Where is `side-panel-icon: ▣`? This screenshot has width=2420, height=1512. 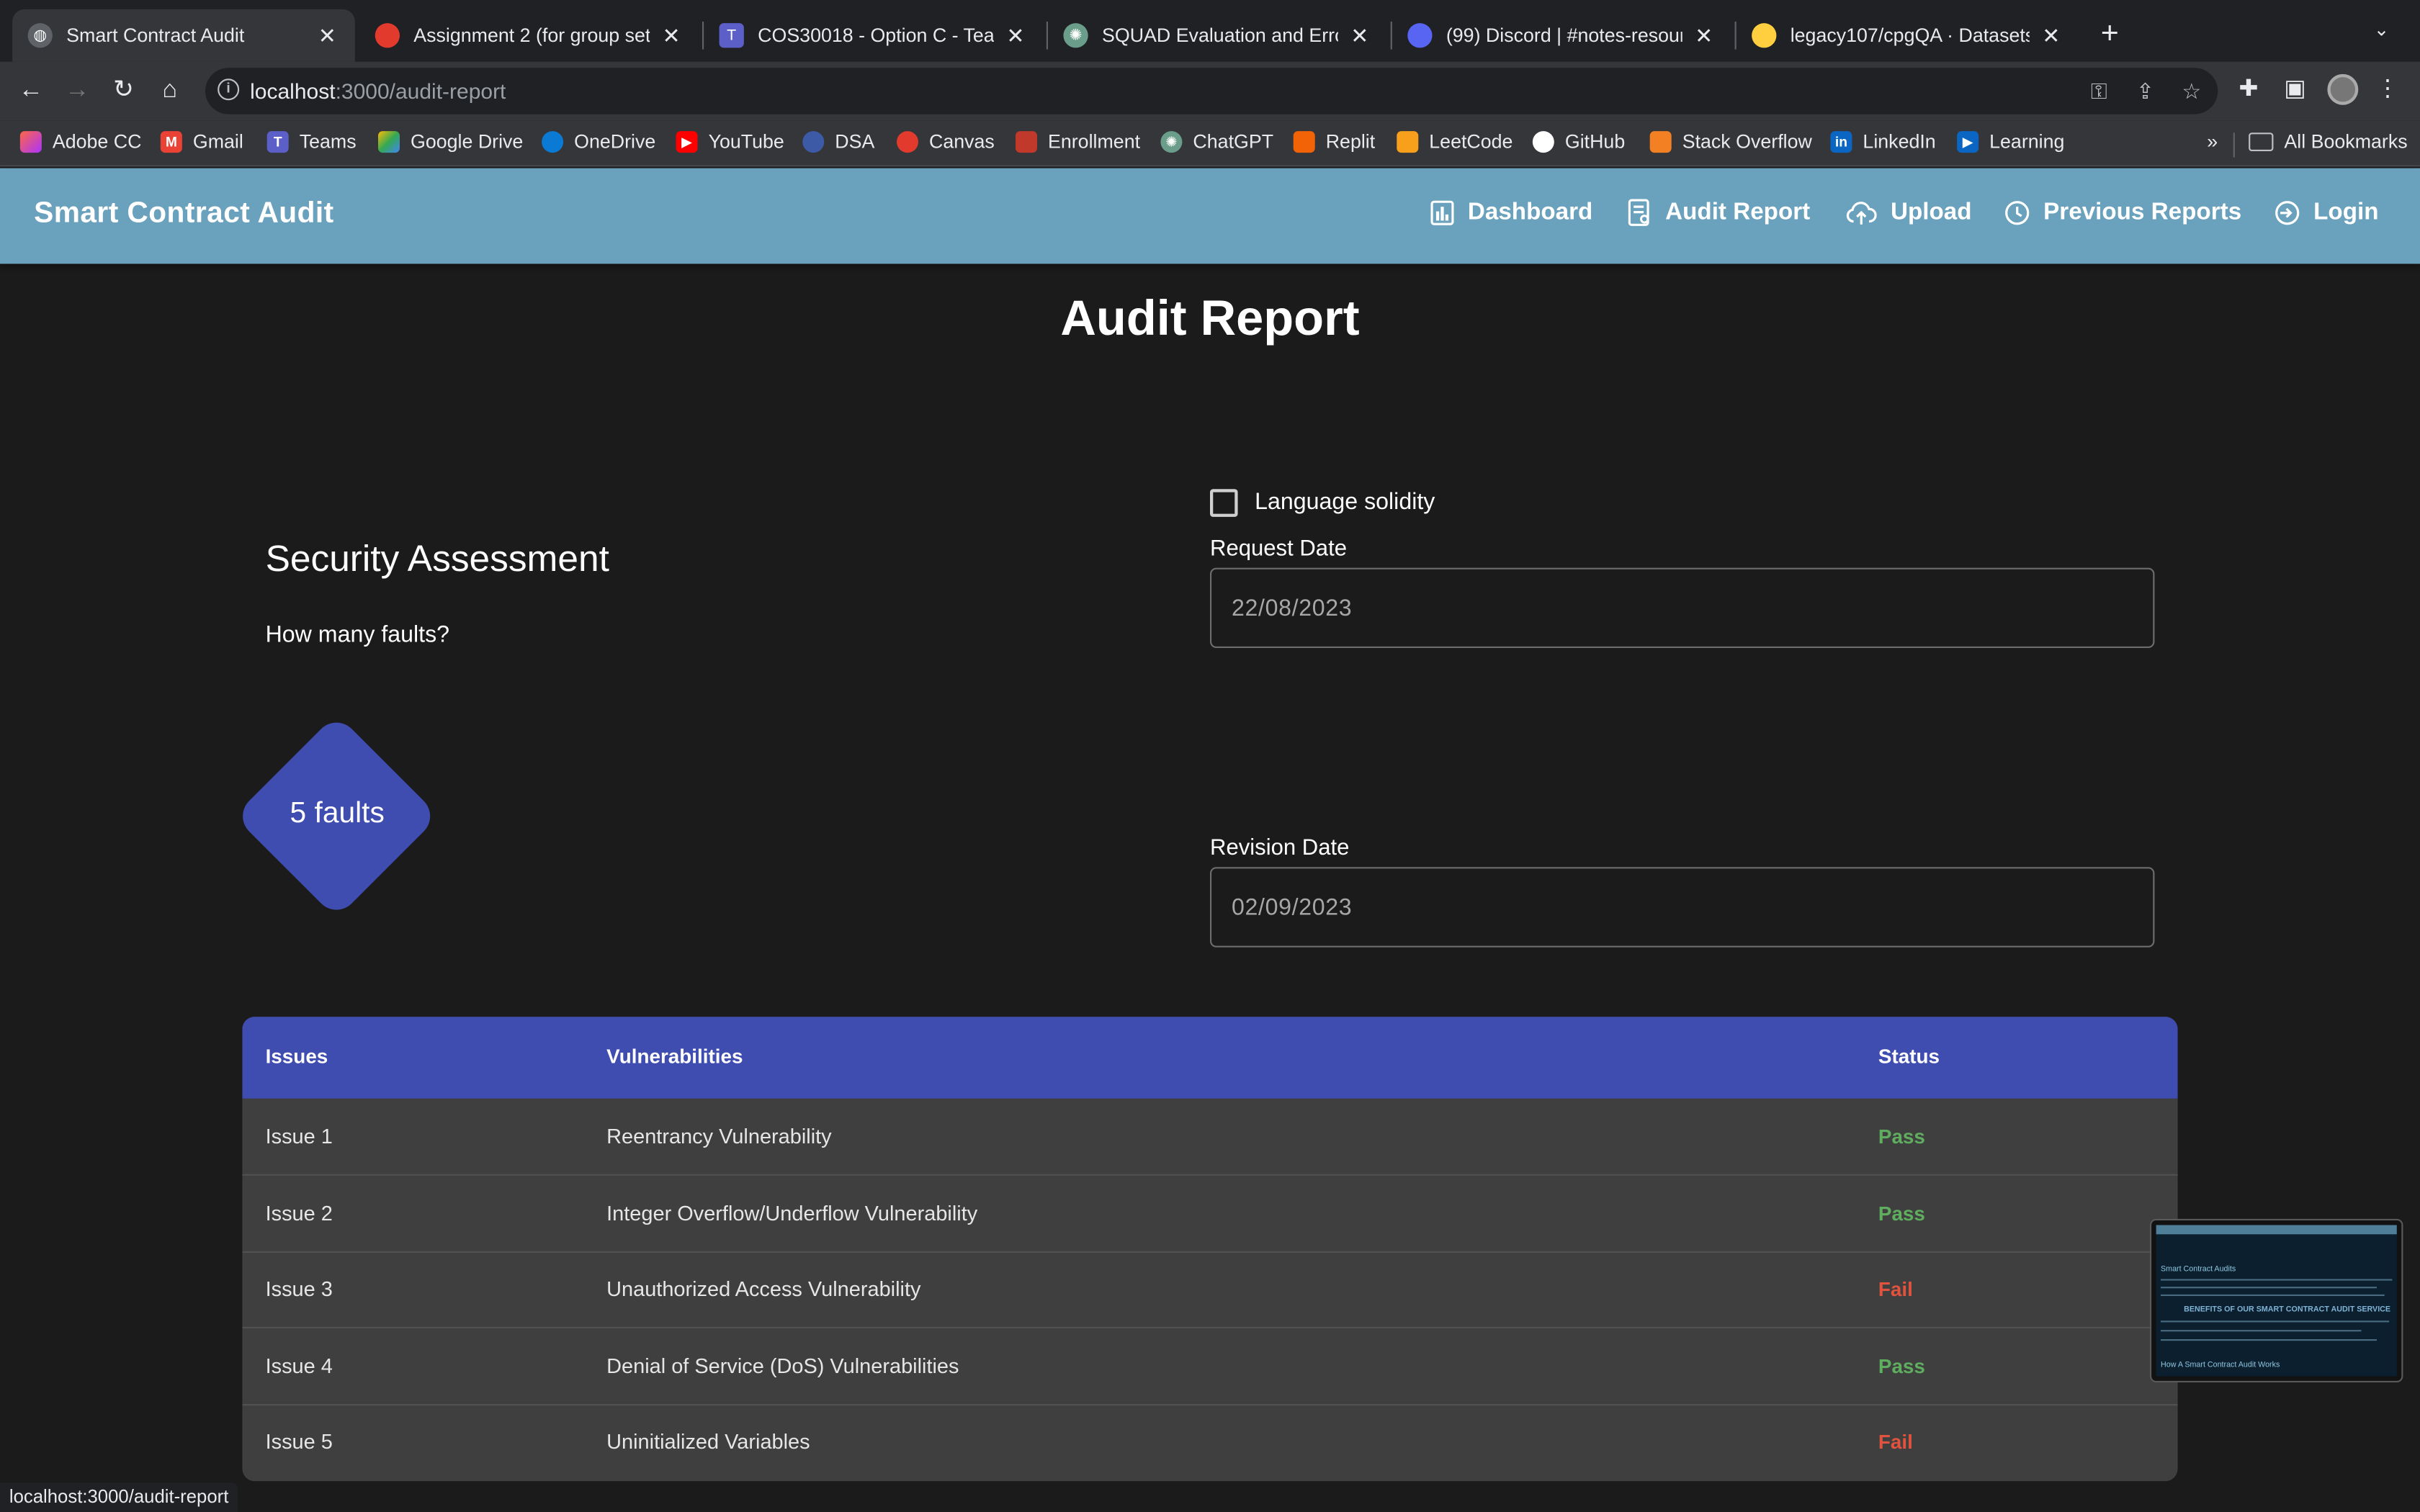 side-panel-icon: ▣ is located at coordinates (2295, 90).